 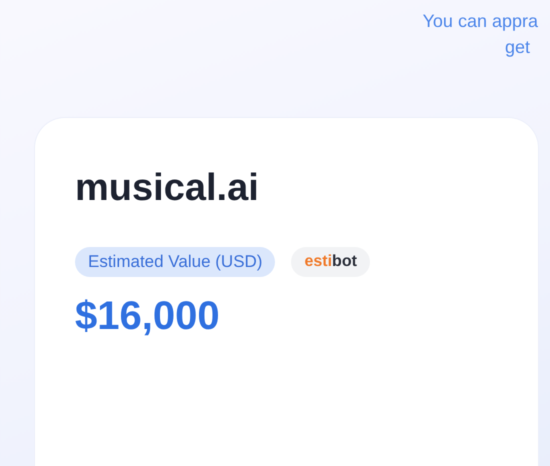 I want to click on domain-name: musical.ai, so click(x=167, y=188).